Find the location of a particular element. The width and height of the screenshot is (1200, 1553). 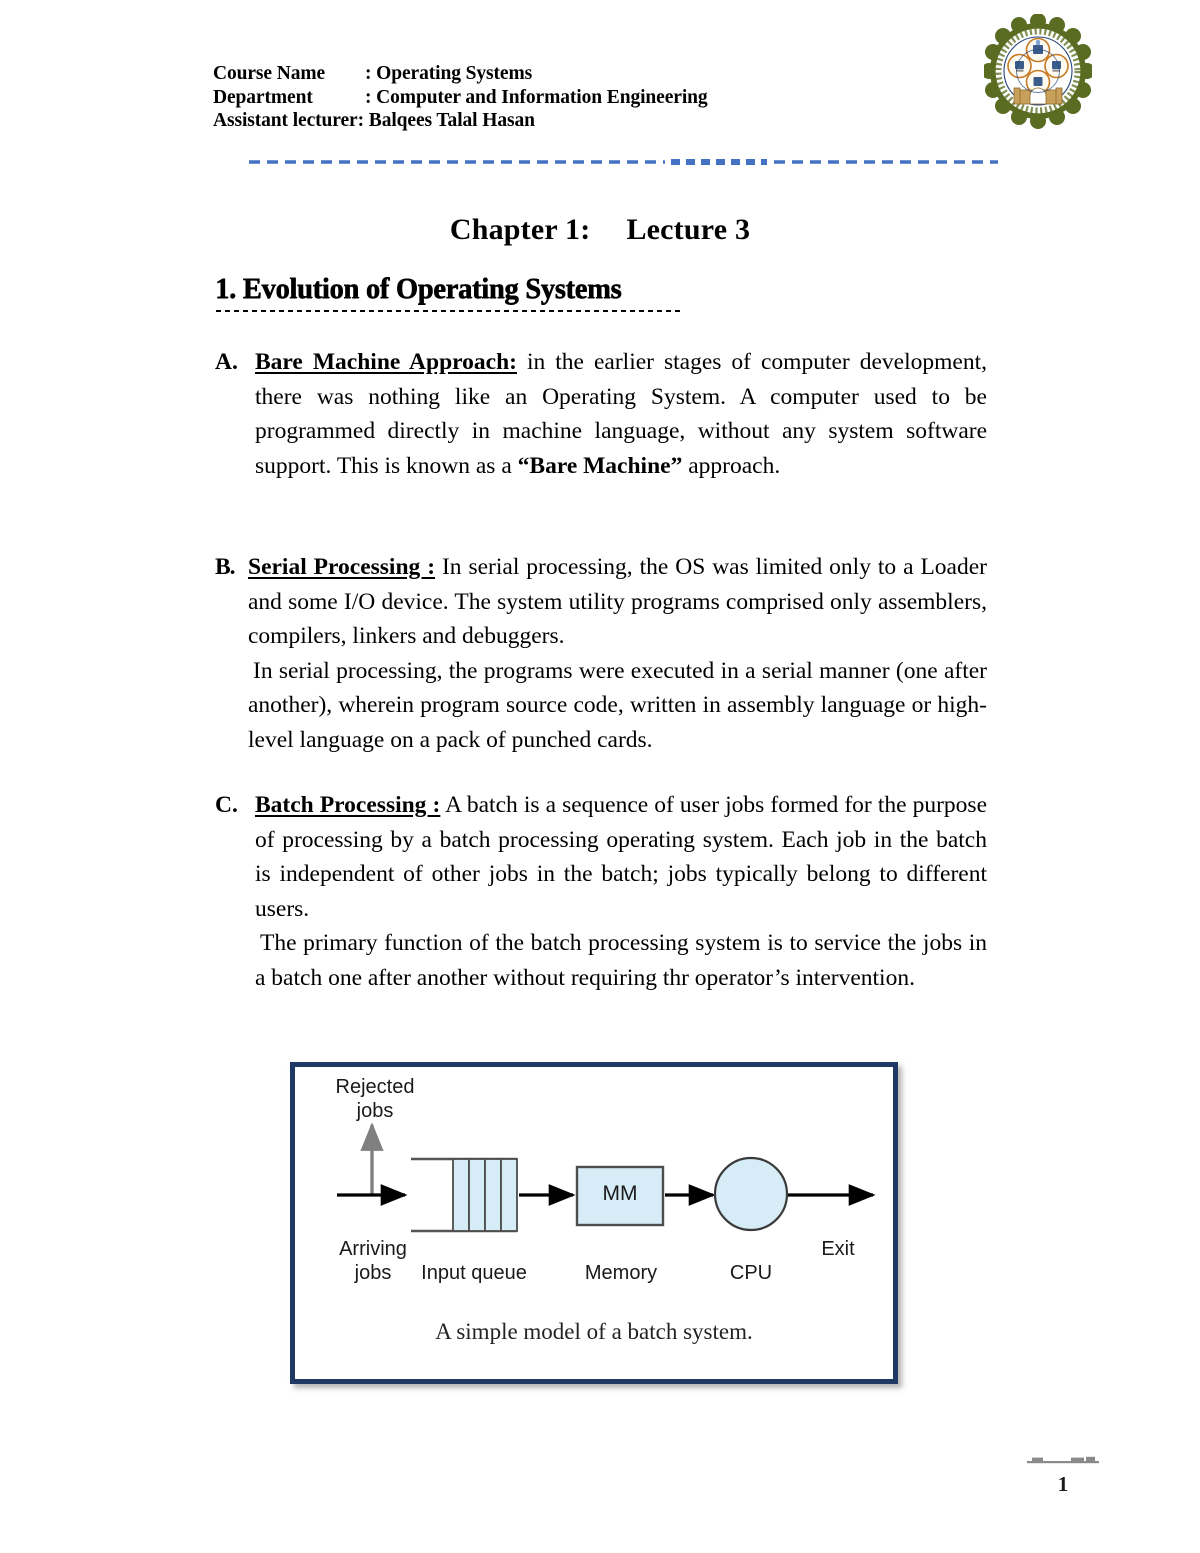

section-a-emphasis: “Bare Machine” is located at coordinates (600, 465).